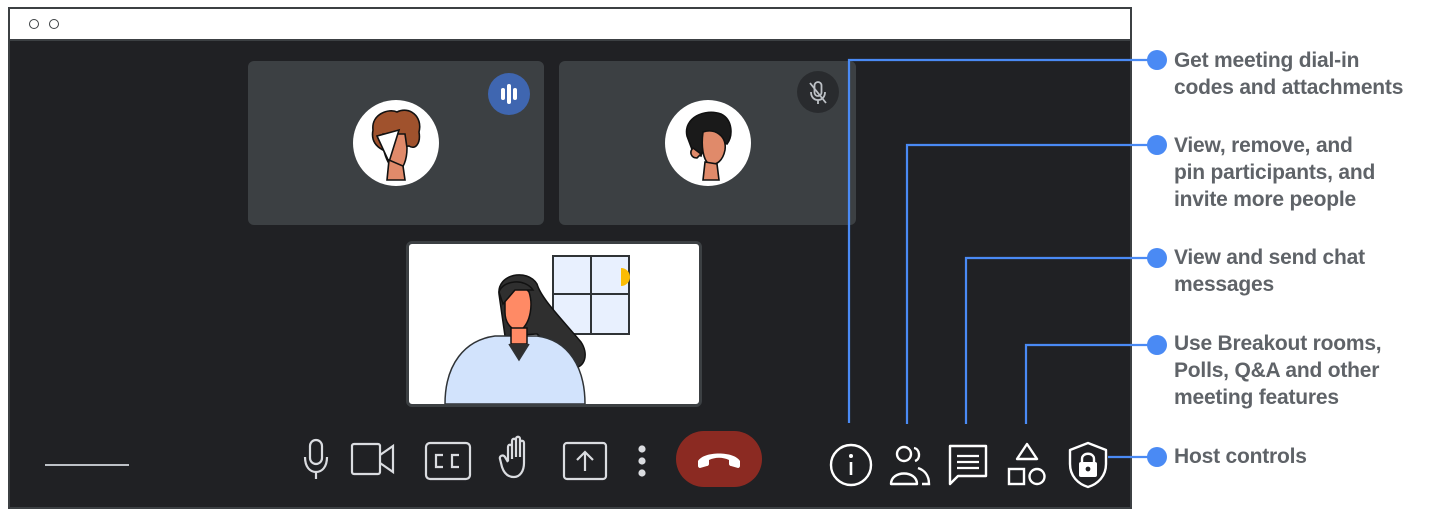  What do you see at coordinates (910, 465) in the screenshot?
I see `people-icon` at bounding box center [910, 465].